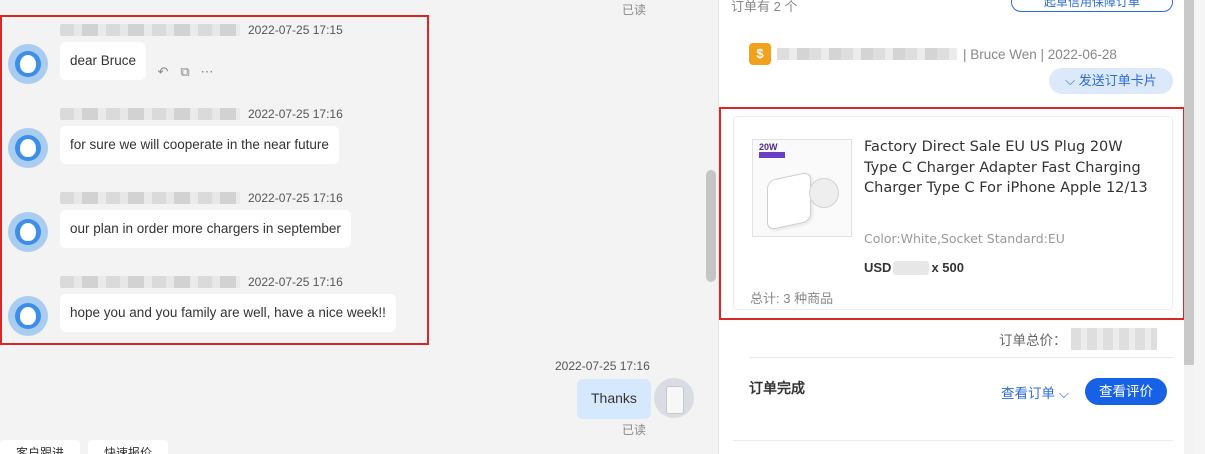 Image resolution: width=1205 pixels, height=454 pixels. What do you see at coordinates (602, 366) in the screenshot?
I see `message-time: 2022-07-25 17:16` at bounding box center [602, 366].